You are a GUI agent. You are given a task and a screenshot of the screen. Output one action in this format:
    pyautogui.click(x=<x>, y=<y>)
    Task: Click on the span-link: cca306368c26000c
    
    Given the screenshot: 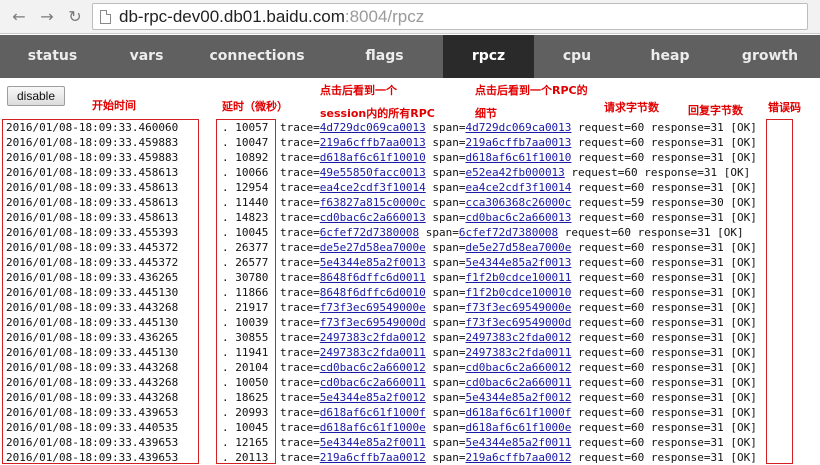 What is the action you would take?
    pyautogui.click(x=518, y=202)
    